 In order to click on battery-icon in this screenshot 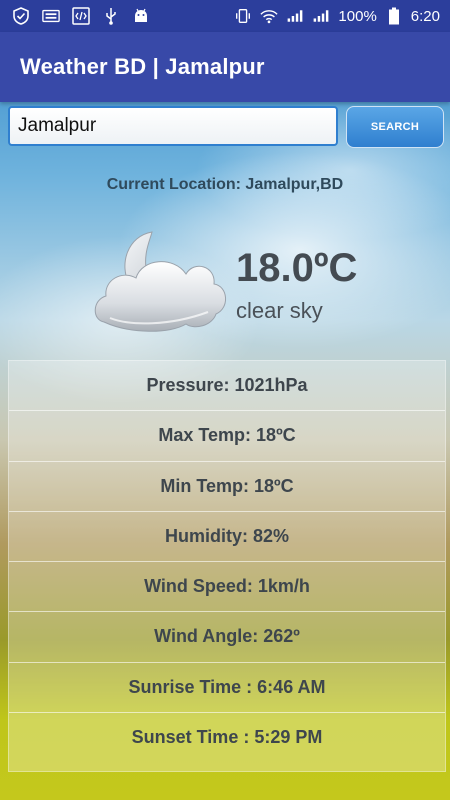, I will do `click(394, 16)`.